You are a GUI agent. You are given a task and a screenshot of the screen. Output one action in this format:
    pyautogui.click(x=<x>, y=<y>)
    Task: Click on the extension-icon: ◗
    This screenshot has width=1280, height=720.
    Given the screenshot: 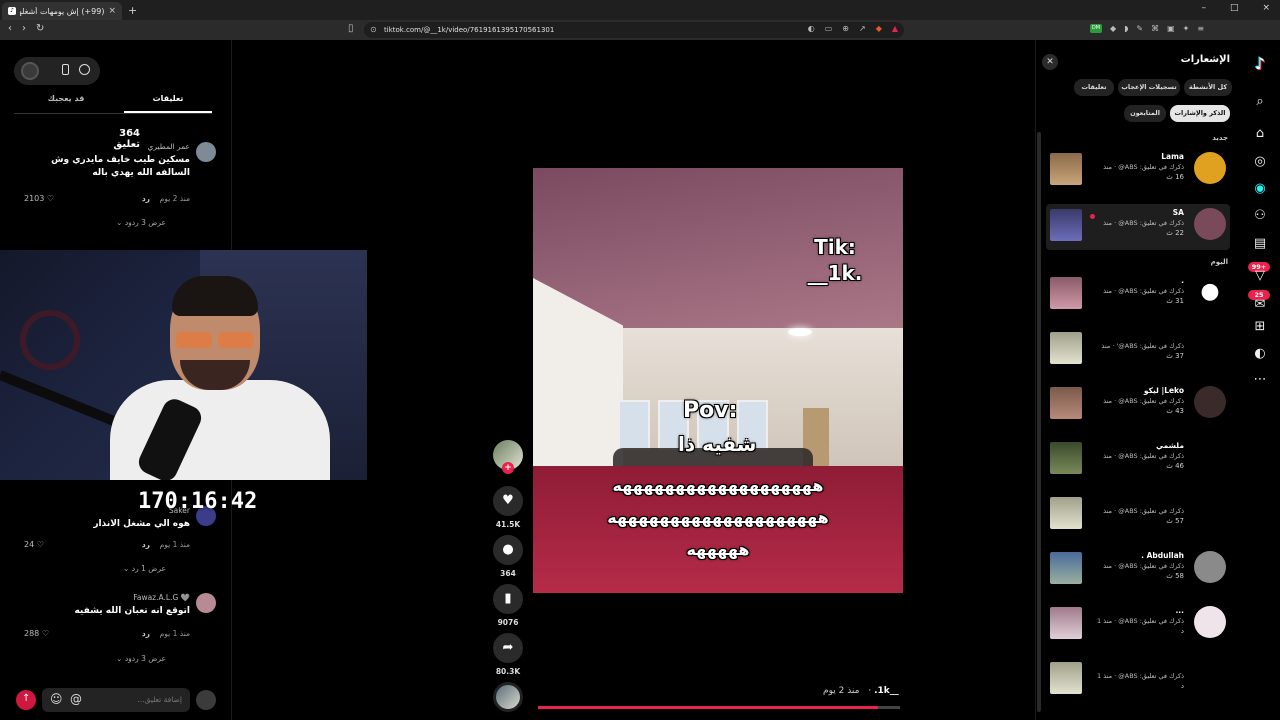 What is the action you would take?
    pyautogui.click(x=1126, y=28)
    